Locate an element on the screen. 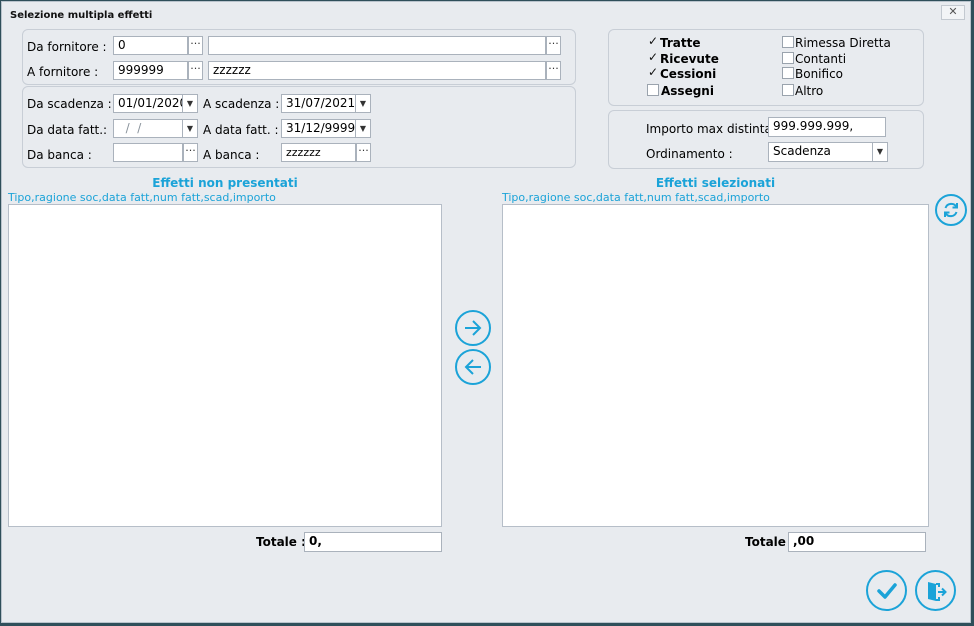 This screenshot has width=974, height=626. due-from-dropdown-icon: ▼ is located at coordinates (189, 103).